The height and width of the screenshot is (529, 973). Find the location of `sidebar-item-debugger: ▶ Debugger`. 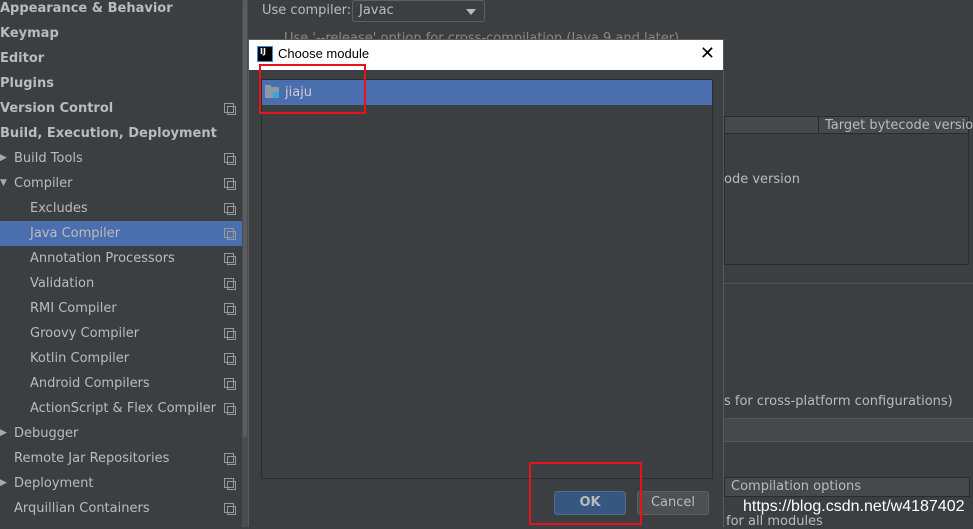

sidebar-item-debugger: ▶ Debugger is located at coordinates (121, 433).